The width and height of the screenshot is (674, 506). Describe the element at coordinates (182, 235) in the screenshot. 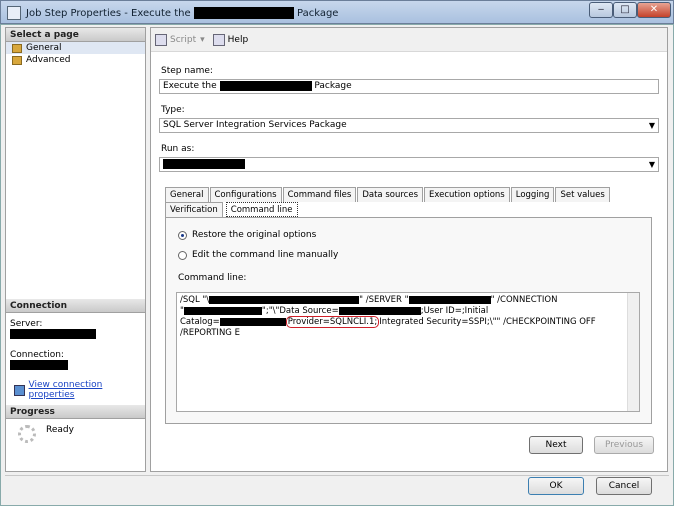

I see `radio-selected-icon` at that location.